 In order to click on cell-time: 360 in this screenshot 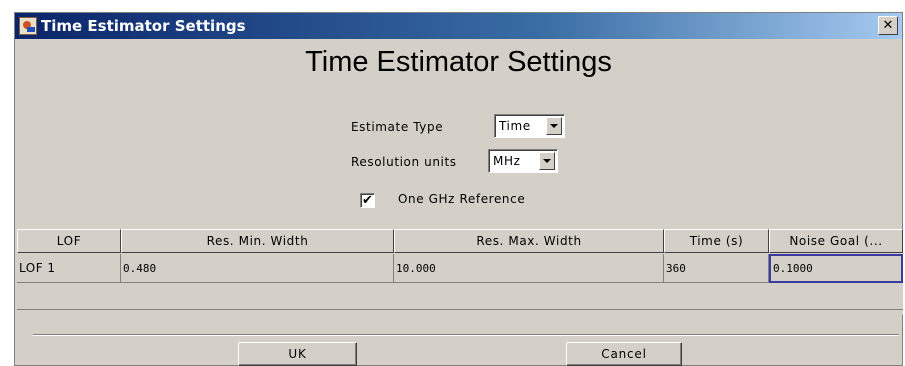, I will do `click(716, 268)`.